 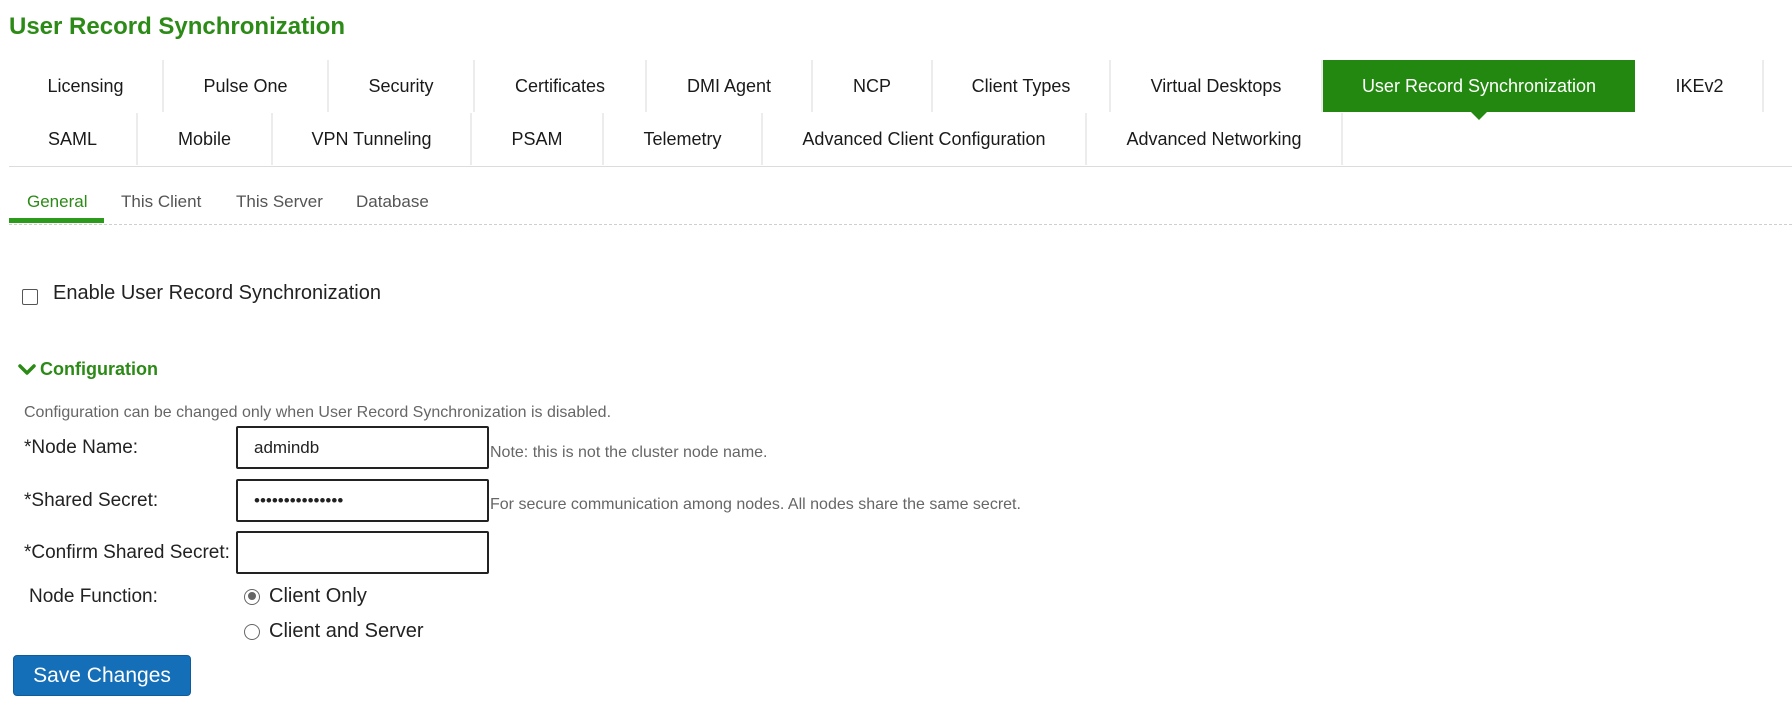 I want to click on radio-client-only-label: Client Only, so click(x=318, y=596).